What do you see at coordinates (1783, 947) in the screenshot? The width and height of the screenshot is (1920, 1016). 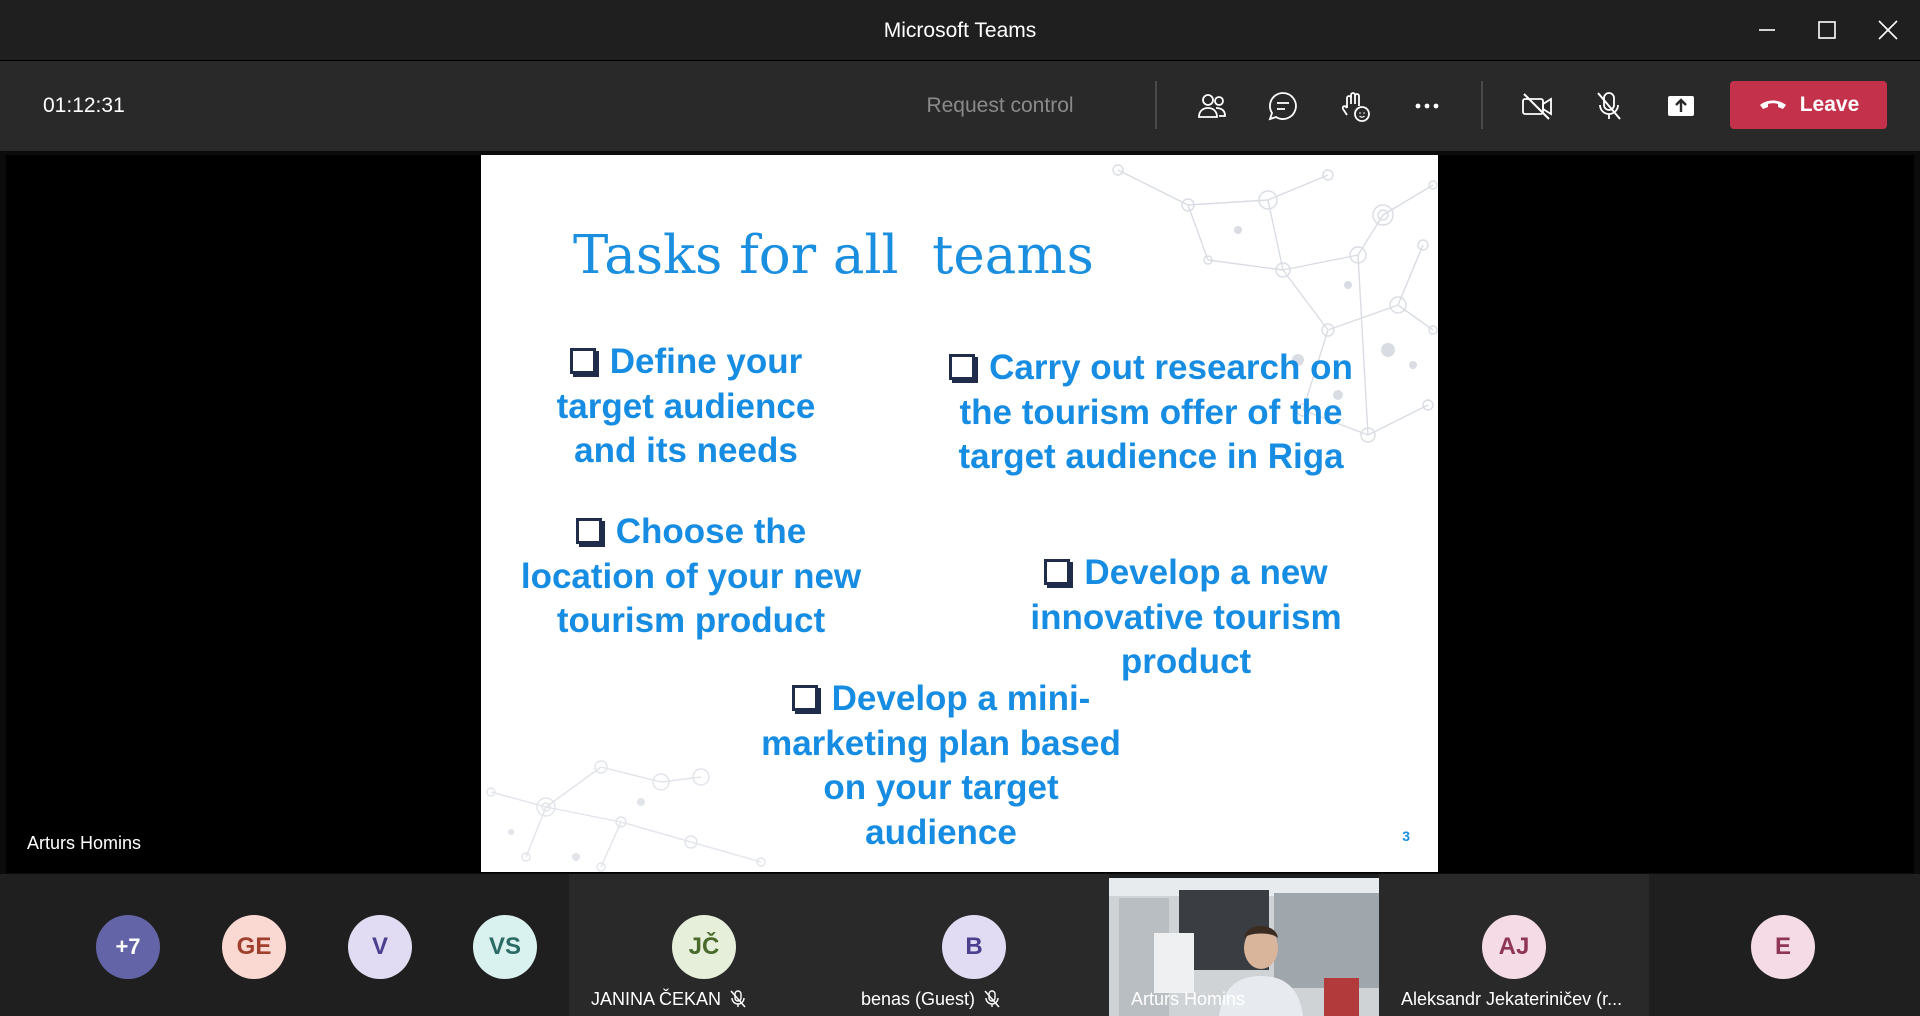 I see `participant-avatar: E` at bounding box center [1783, 947].